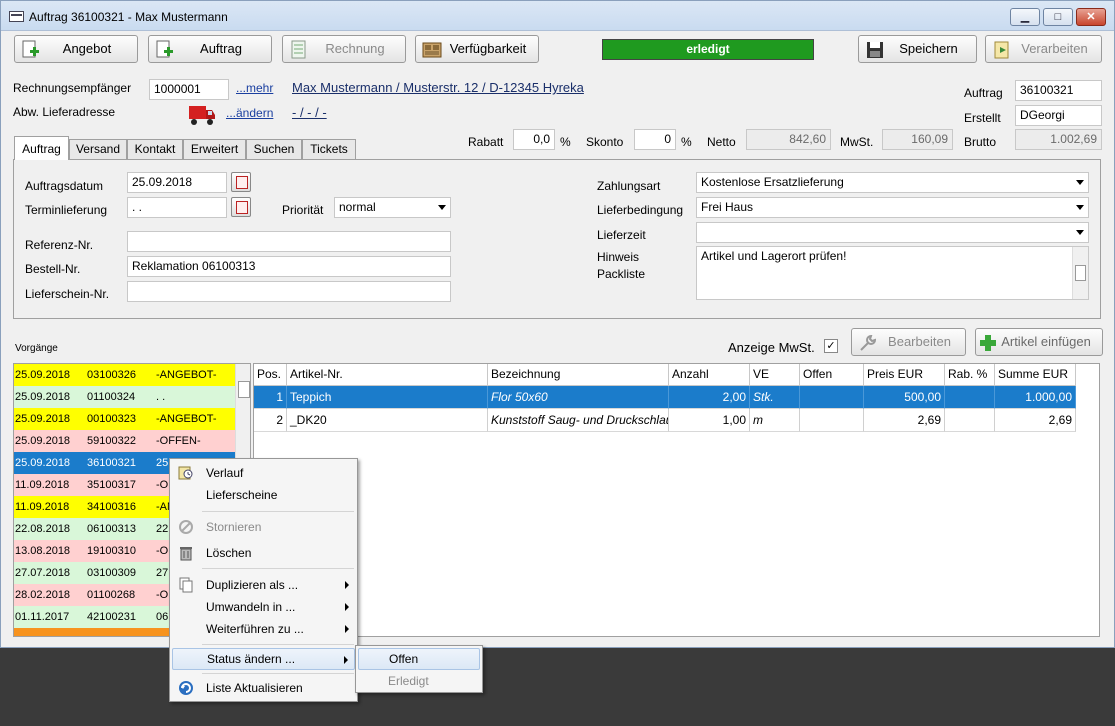  Describe the element at coordinates (1035, 420) in the screenshot. I see `grid-cell-summe: 2,69` at that location.